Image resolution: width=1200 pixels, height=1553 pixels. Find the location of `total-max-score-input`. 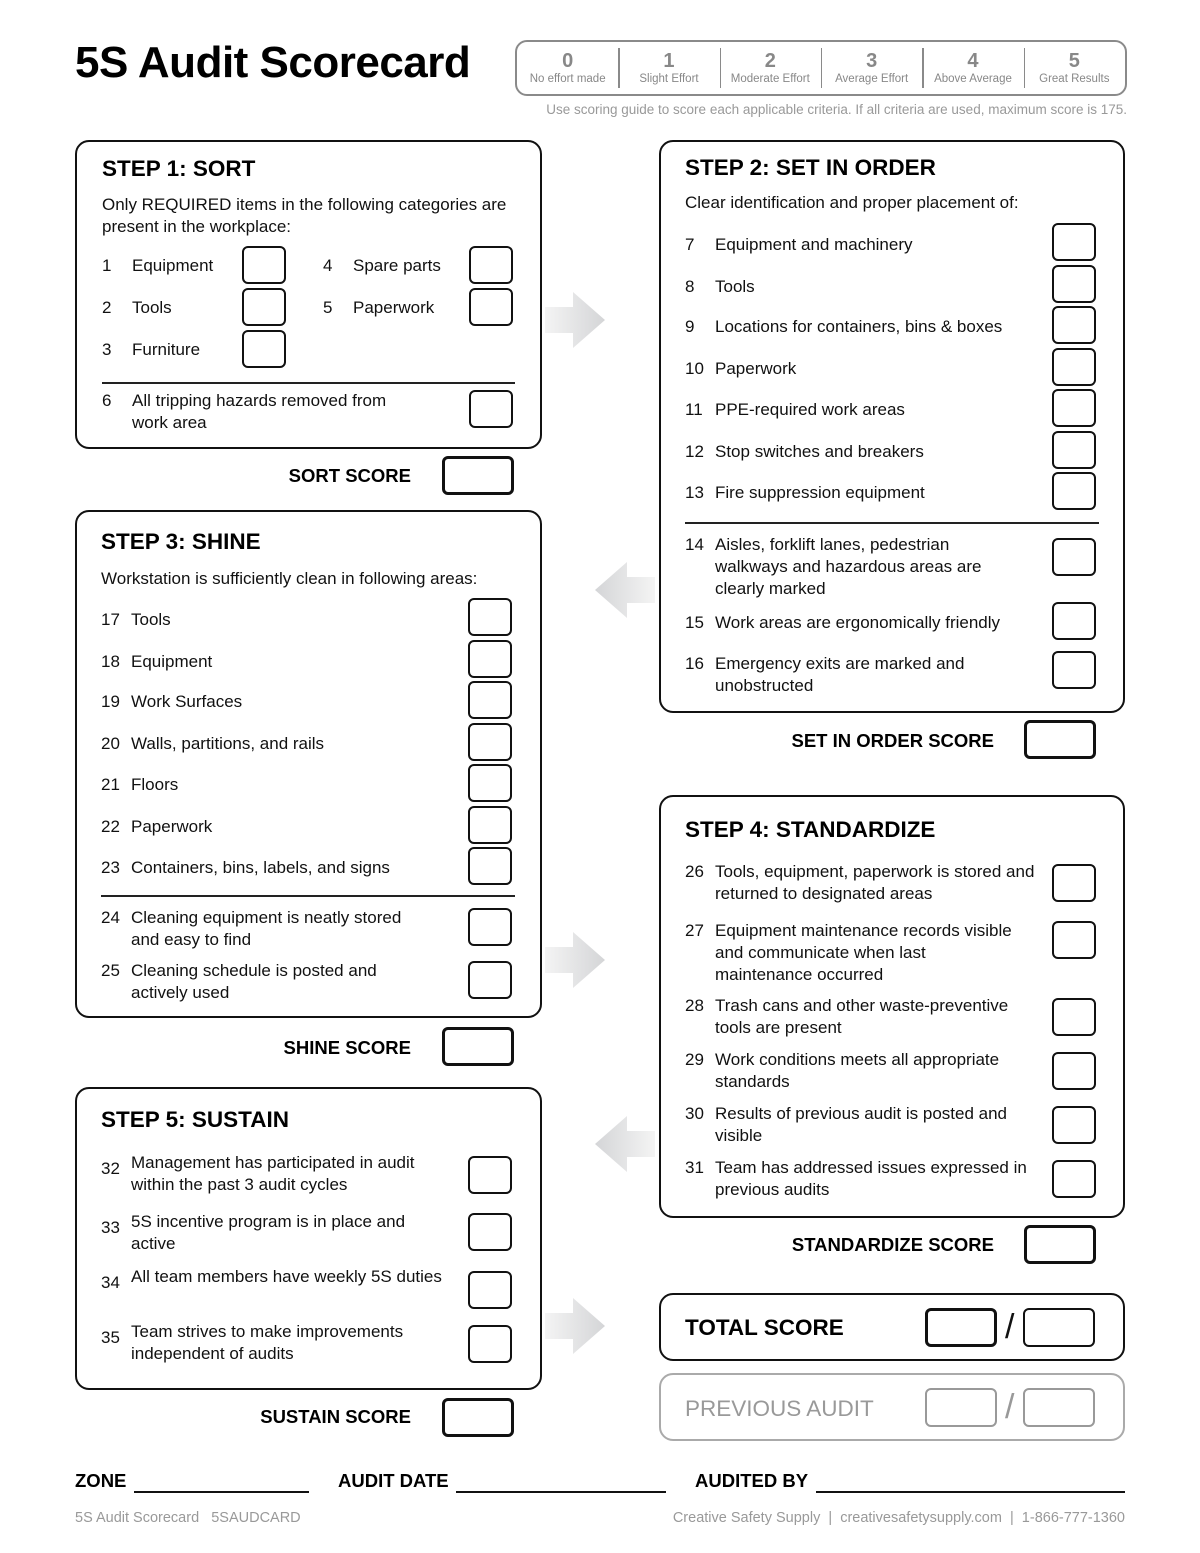

total-max-score-input is located at coordinates (1059, 1327).